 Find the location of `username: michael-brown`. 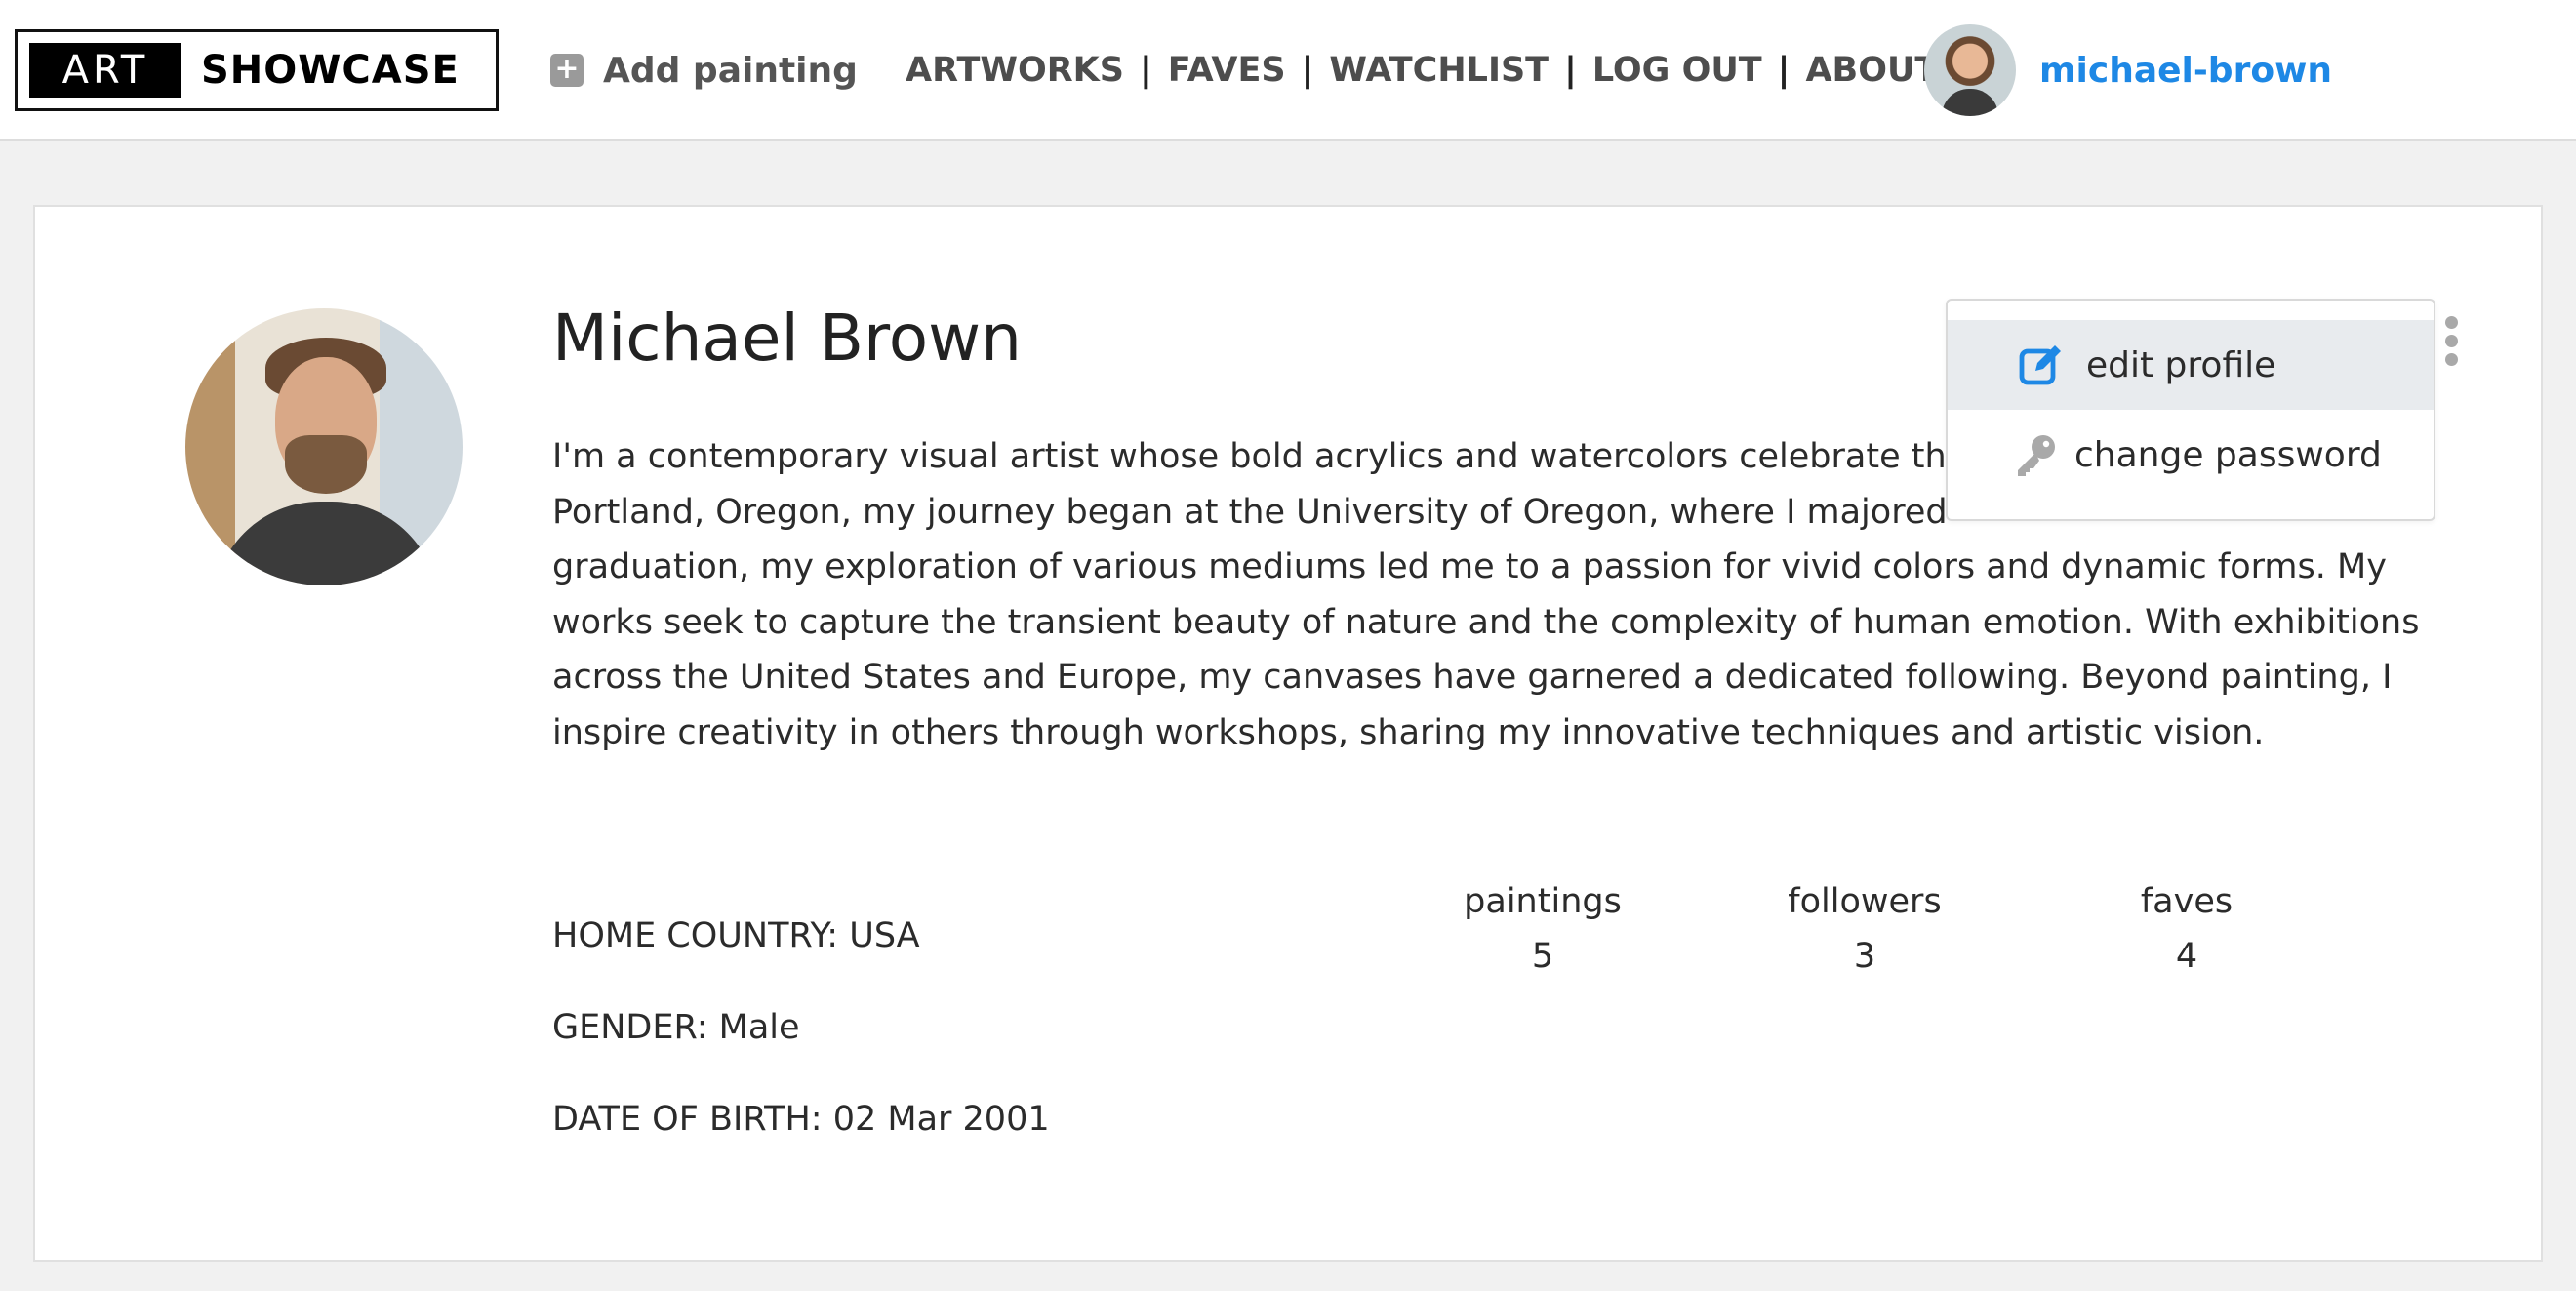

username: michael-brown is located at coordinates (2185, 70).